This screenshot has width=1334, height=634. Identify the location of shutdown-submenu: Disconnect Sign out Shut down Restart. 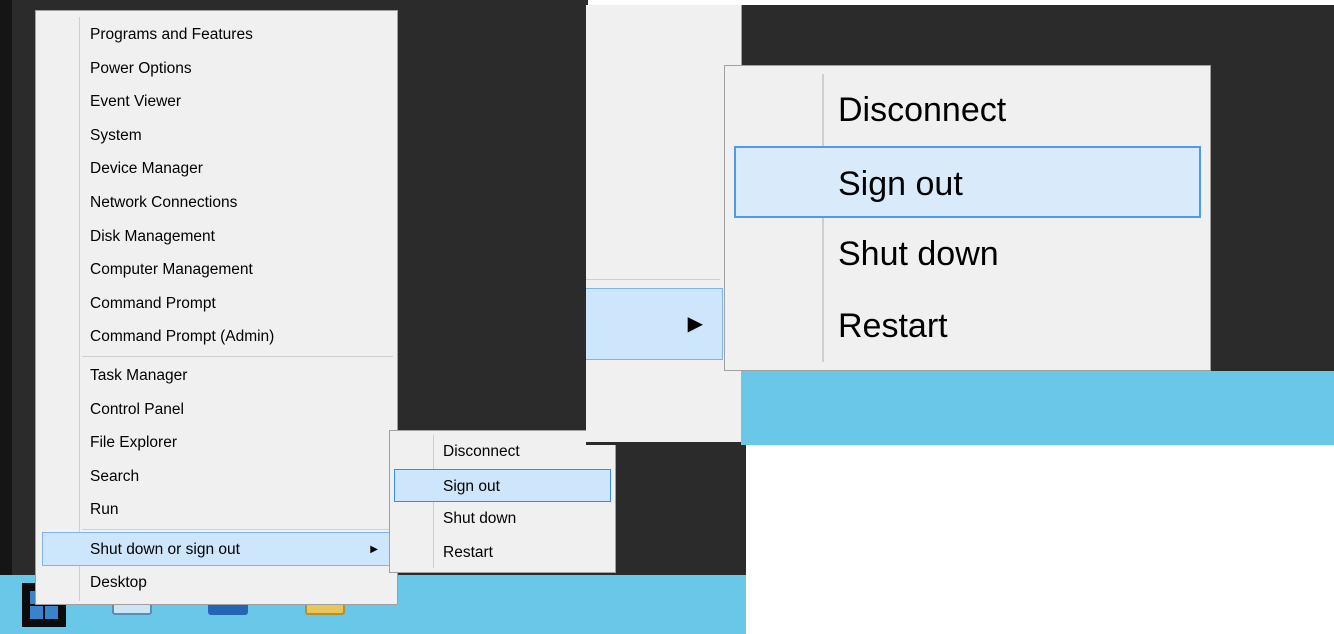
(502, 501).